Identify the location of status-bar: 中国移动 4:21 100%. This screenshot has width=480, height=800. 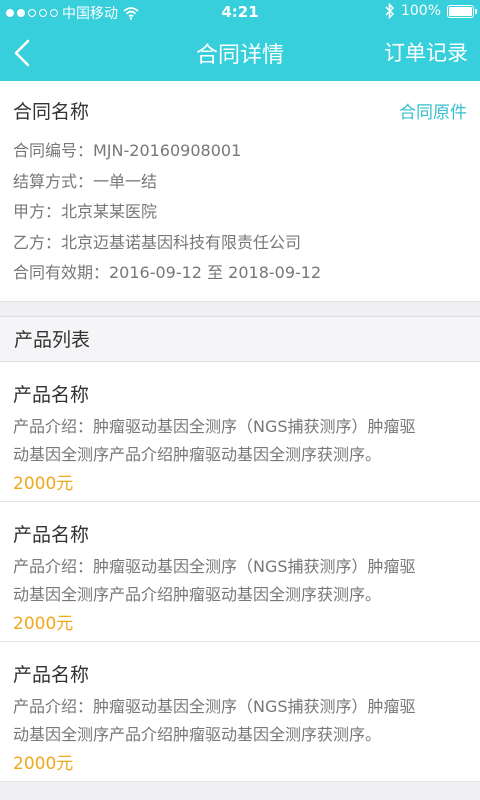
(240, 12).